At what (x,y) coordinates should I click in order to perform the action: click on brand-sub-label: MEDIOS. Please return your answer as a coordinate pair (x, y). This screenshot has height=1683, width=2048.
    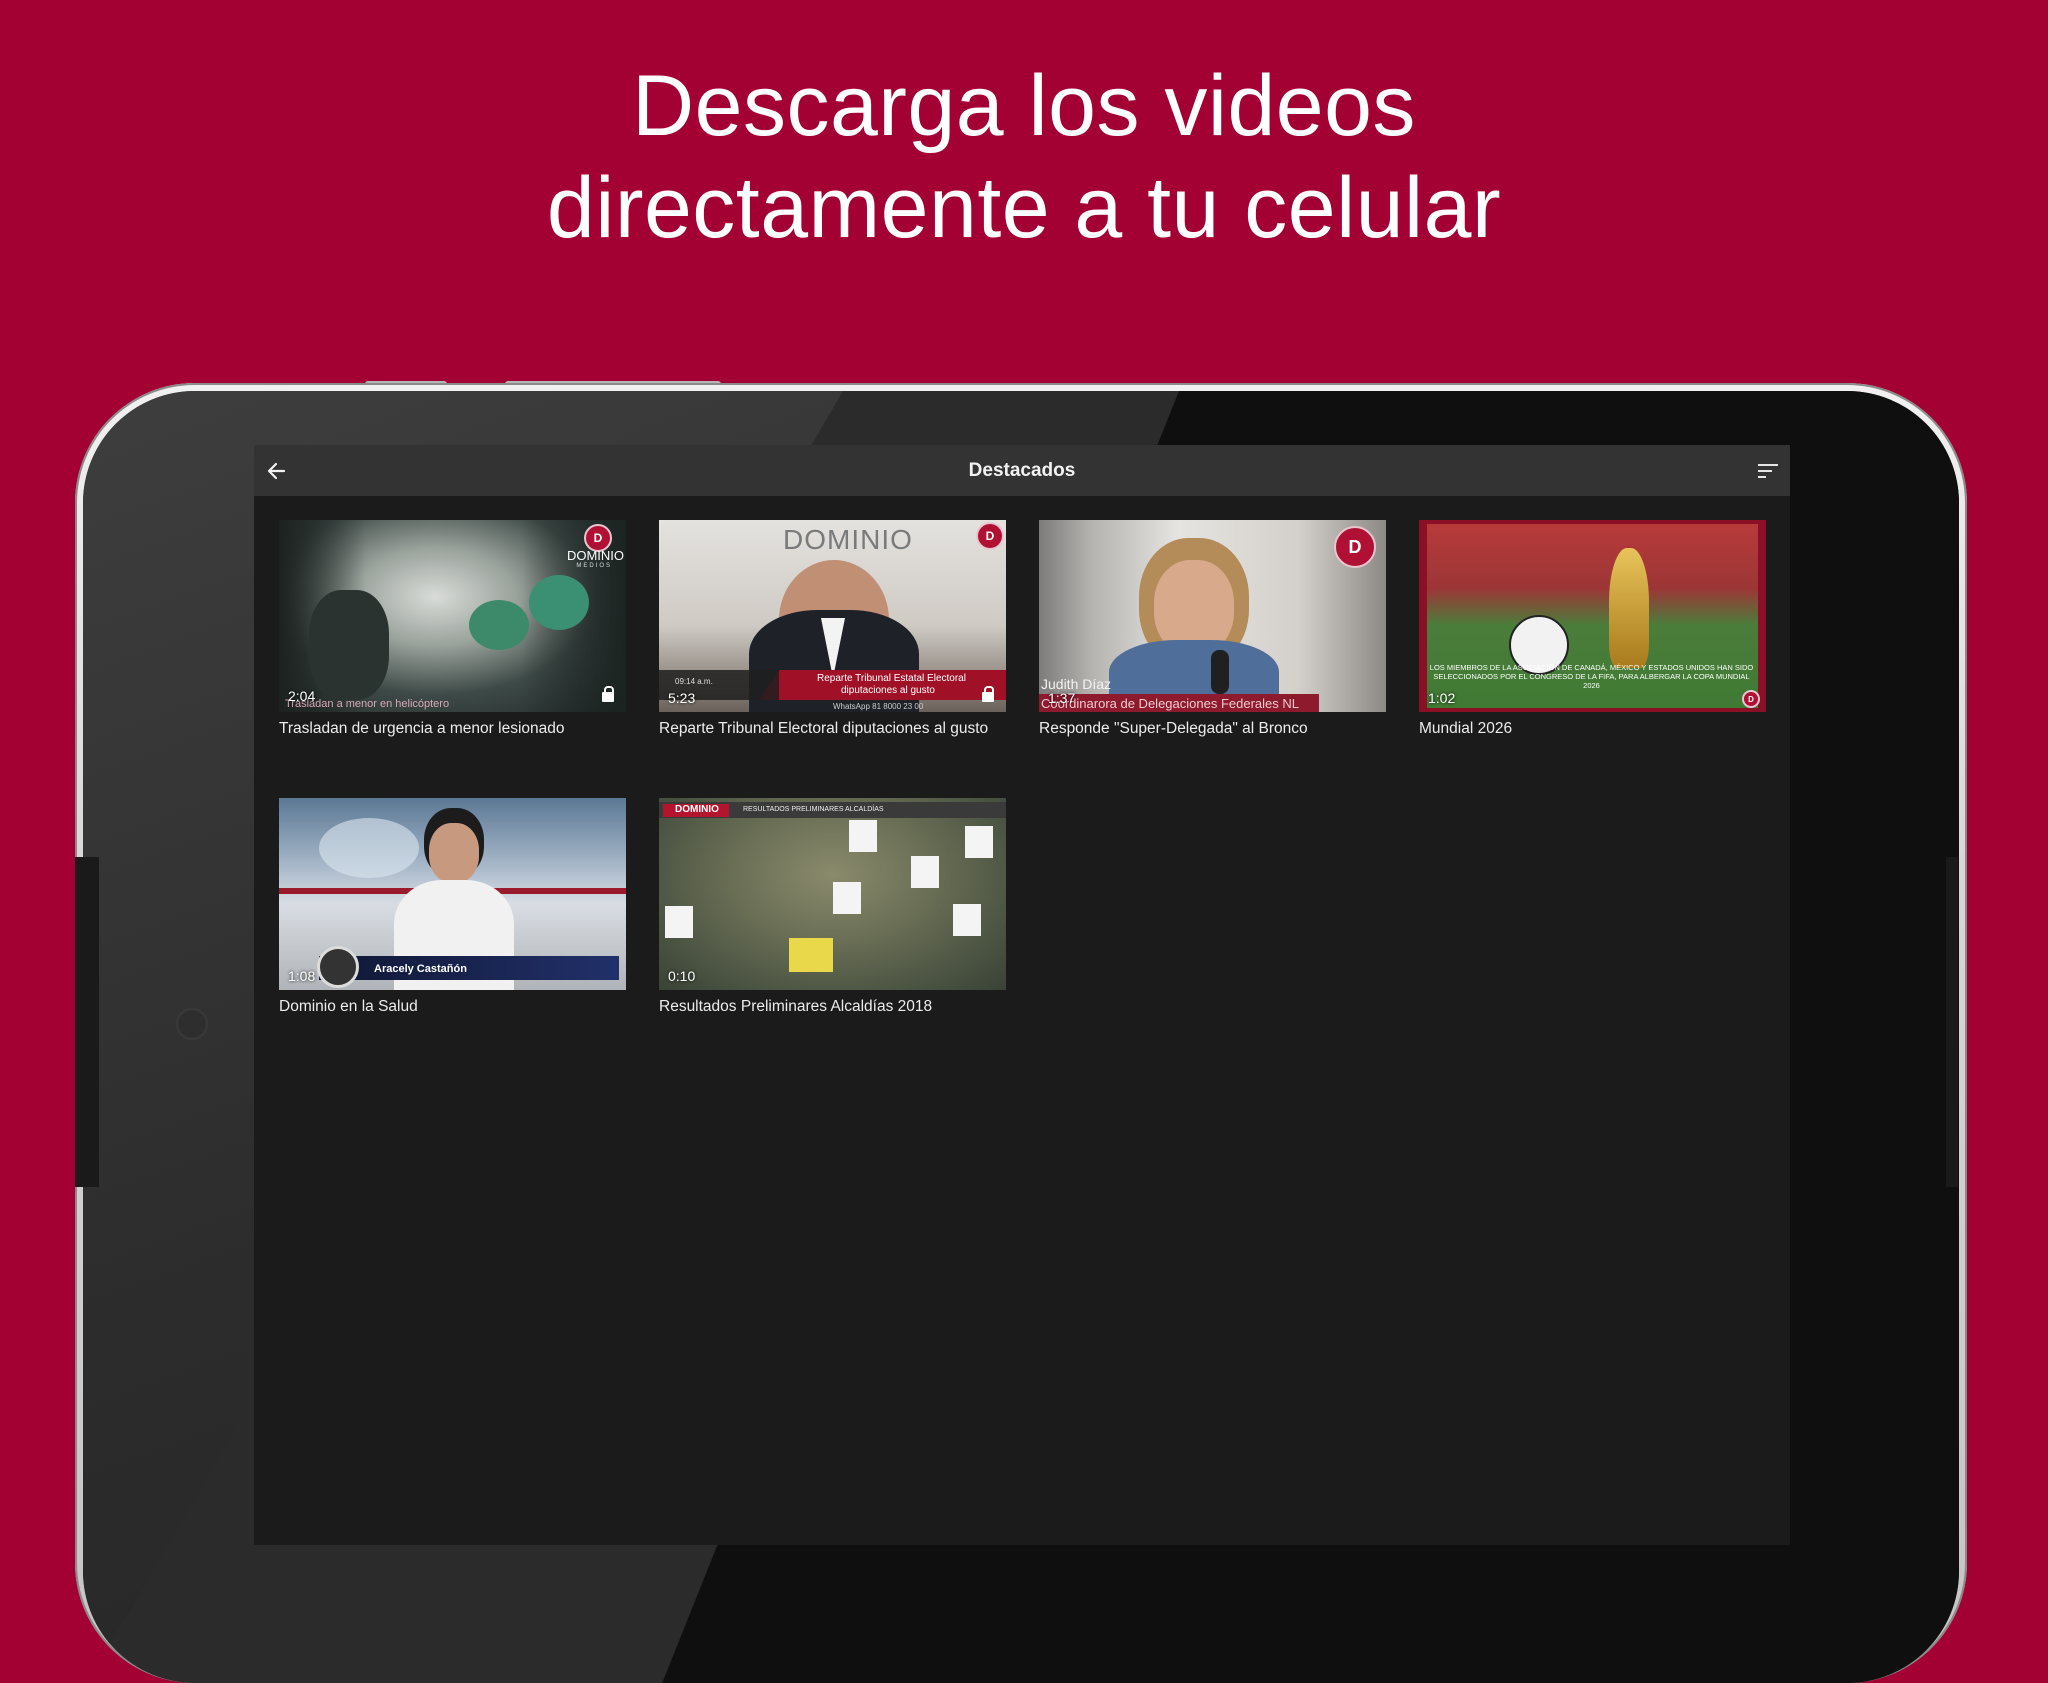
    Looking at the image, I should click on (594, 566).